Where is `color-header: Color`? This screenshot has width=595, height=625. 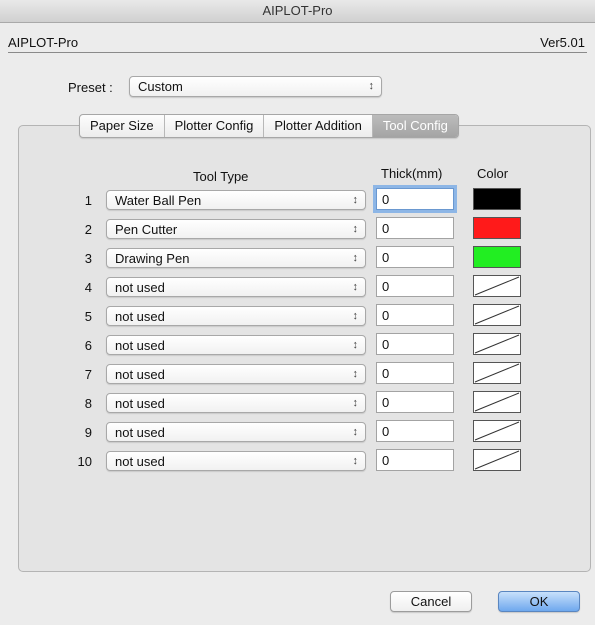 color-header: Color is located at coordinates (493, 173).